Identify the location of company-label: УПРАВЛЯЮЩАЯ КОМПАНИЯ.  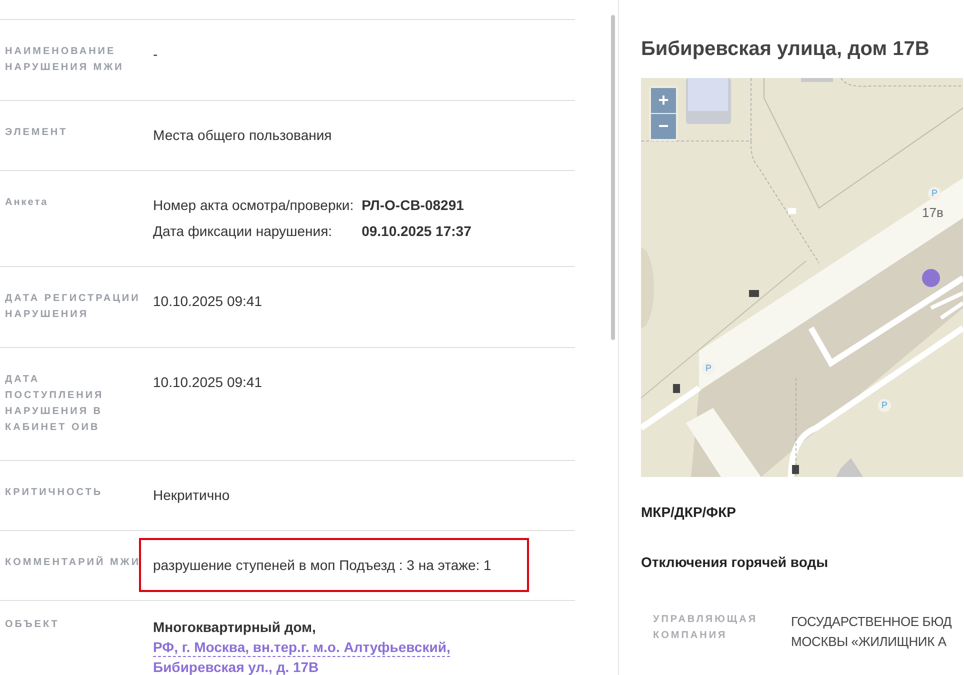
(706, 628).